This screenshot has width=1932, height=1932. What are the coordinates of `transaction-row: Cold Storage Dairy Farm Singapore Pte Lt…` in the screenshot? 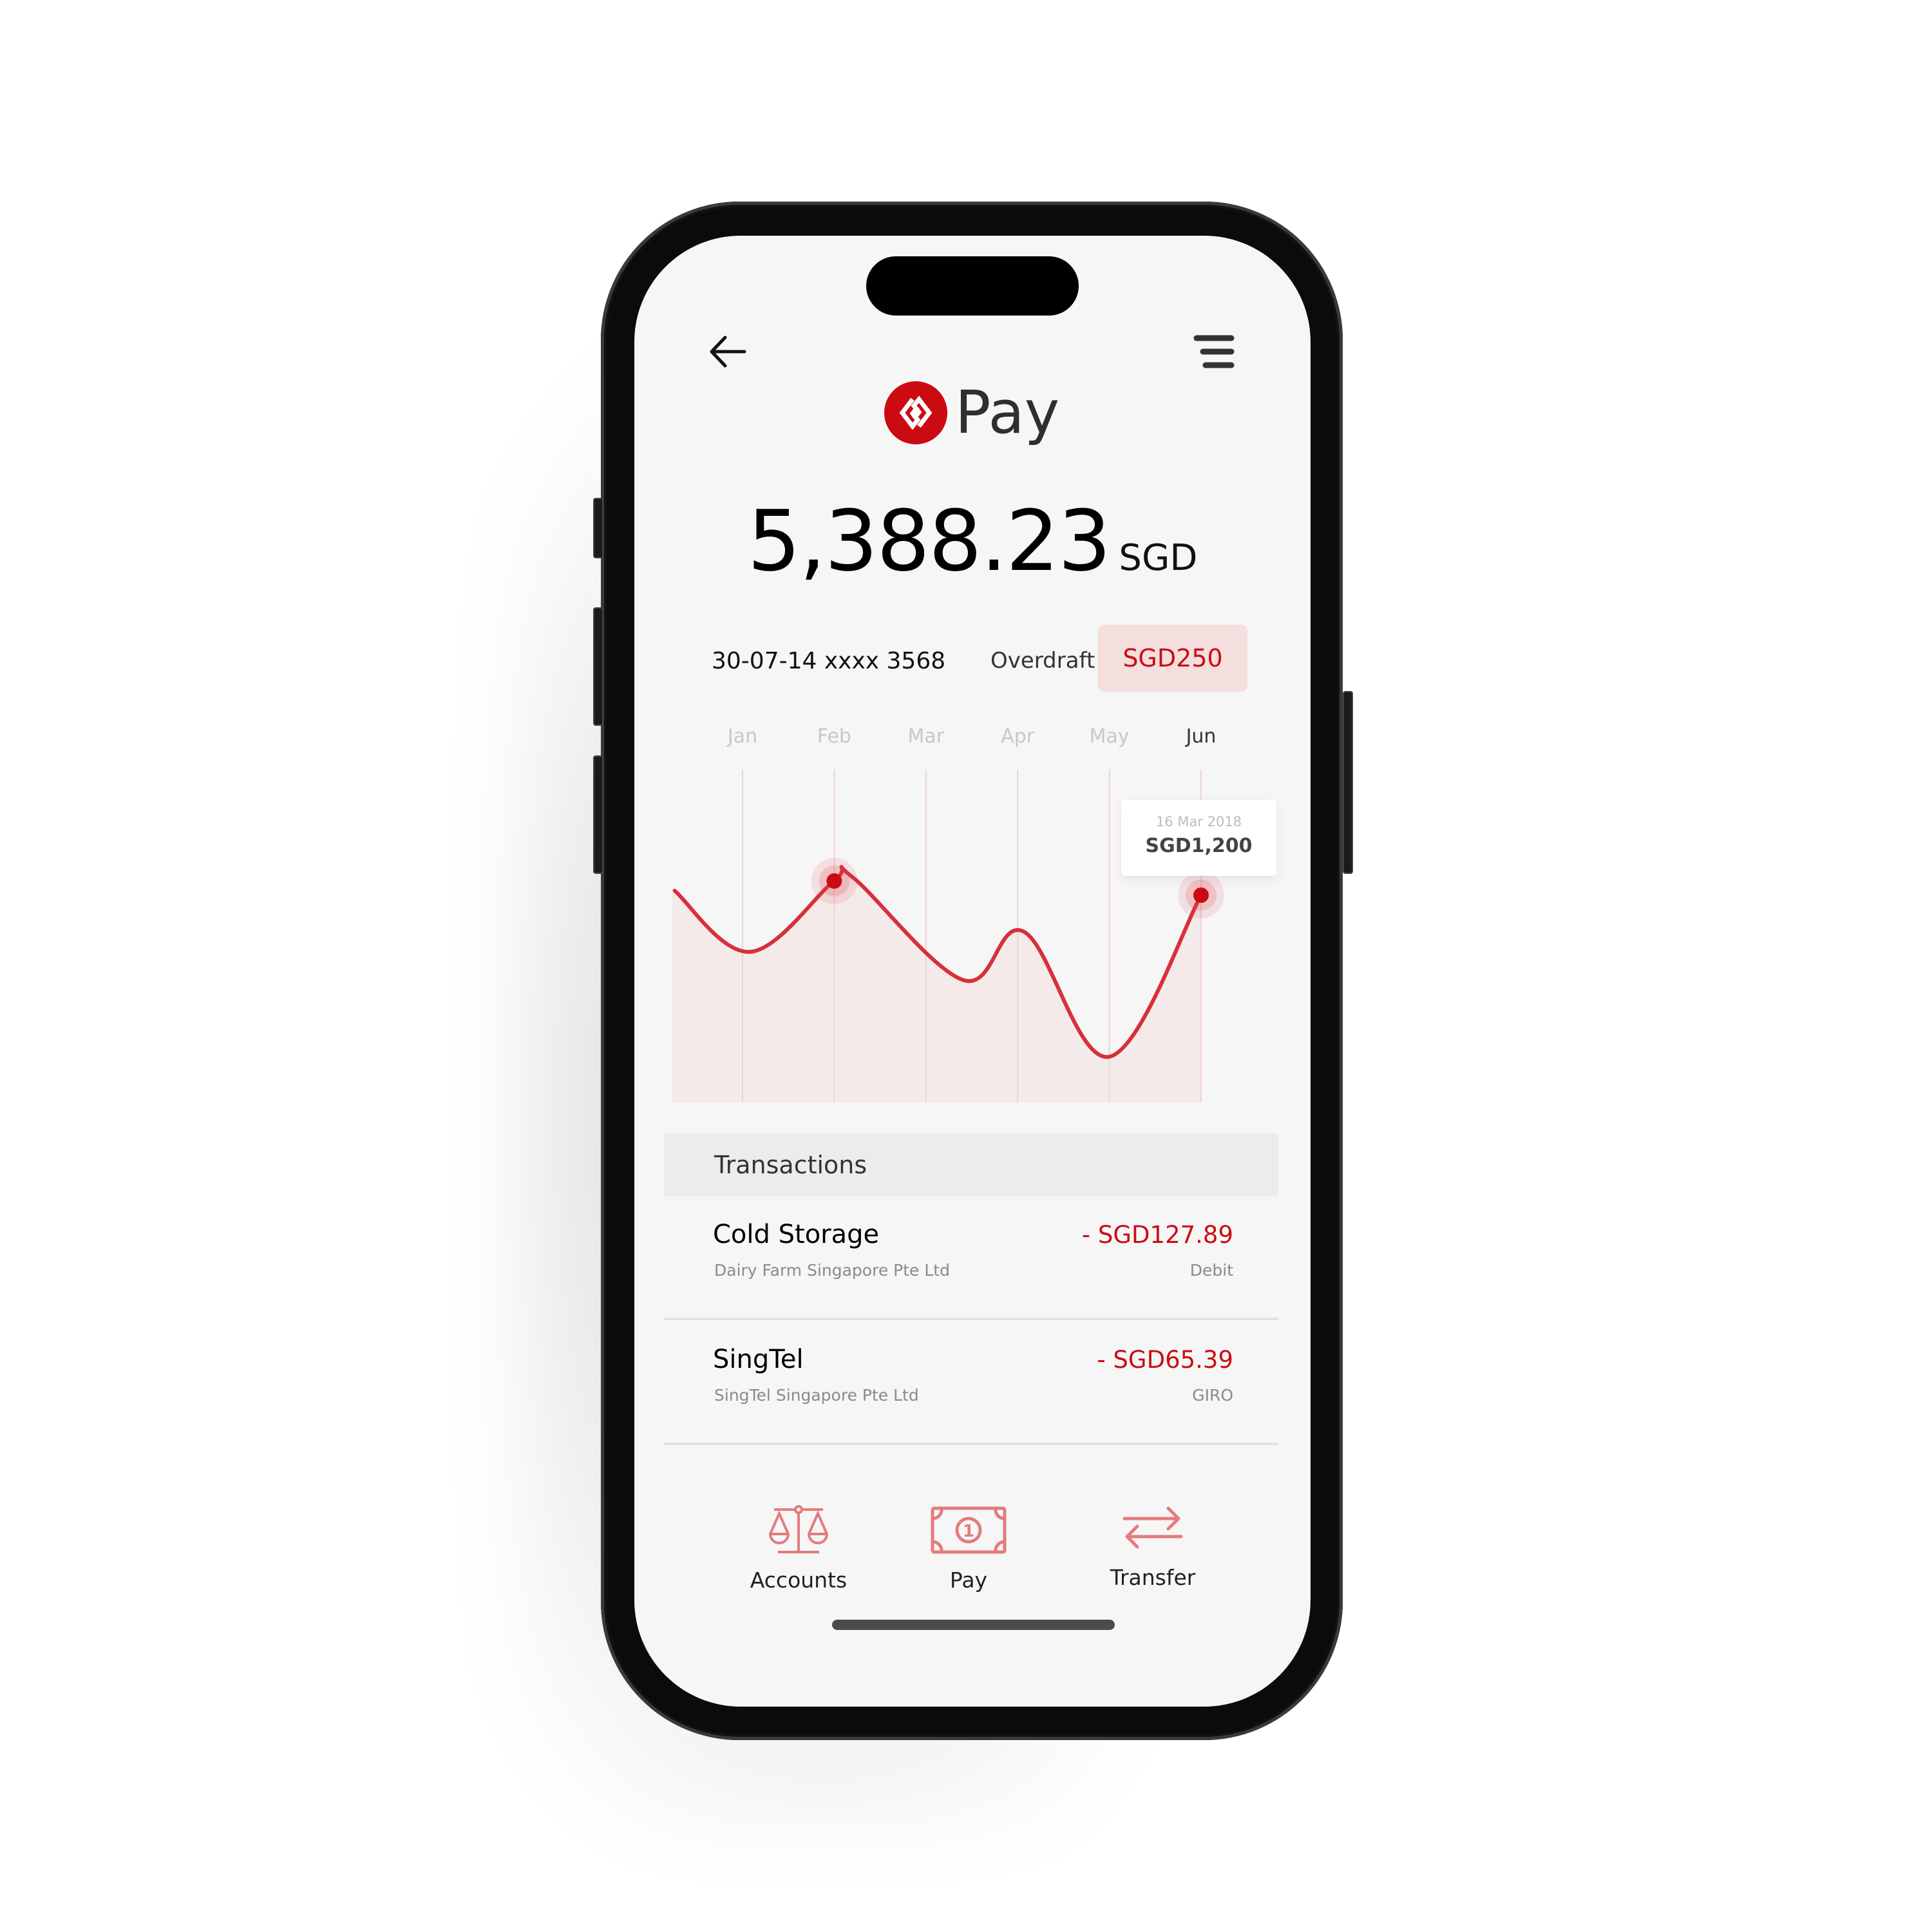 It's located at (971, 1258).